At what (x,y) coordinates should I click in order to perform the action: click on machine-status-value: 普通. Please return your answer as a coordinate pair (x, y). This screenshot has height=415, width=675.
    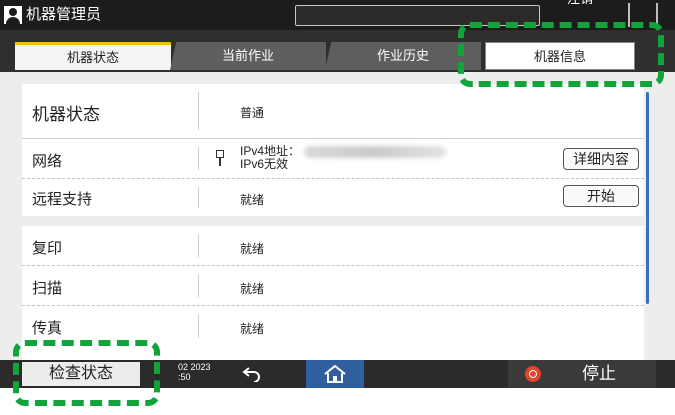
    Looking at the image, I should click on (252, 113).